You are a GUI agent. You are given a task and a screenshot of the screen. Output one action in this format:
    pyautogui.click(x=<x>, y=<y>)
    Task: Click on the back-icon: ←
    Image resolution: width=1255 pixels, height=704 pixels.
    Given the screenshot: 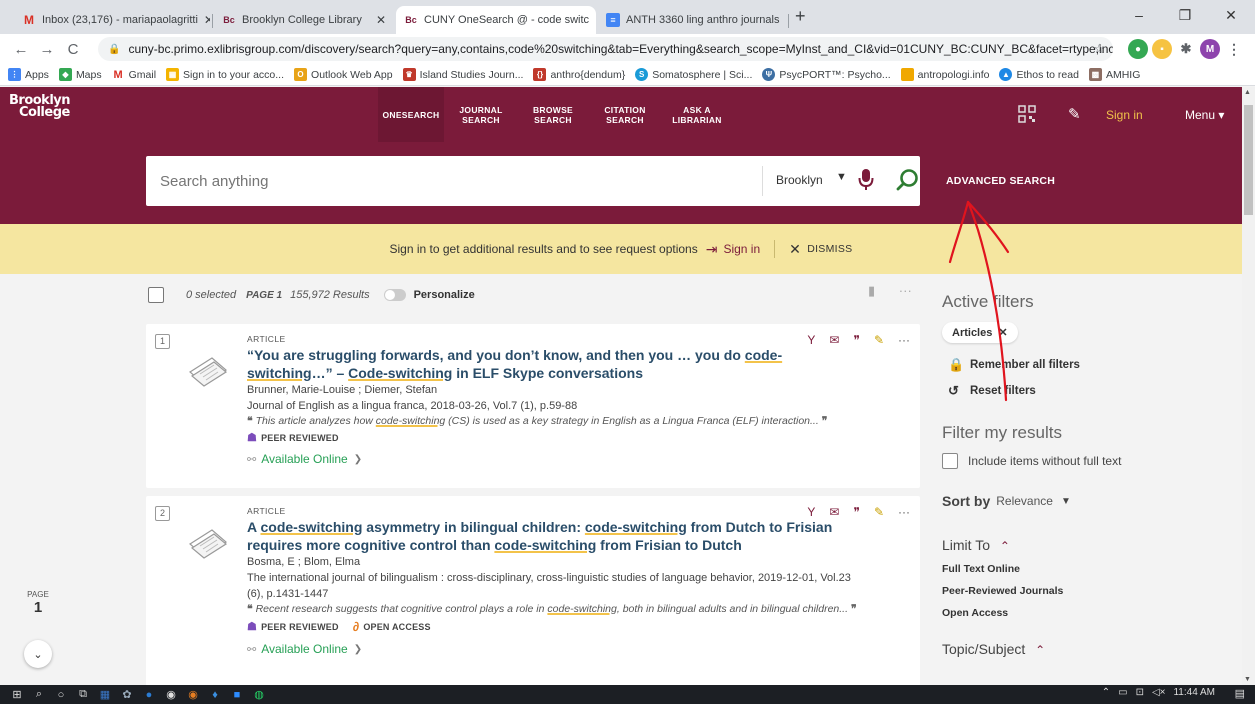 What is the action you would take?
    pyautogui.click(x=21, y=49)
    